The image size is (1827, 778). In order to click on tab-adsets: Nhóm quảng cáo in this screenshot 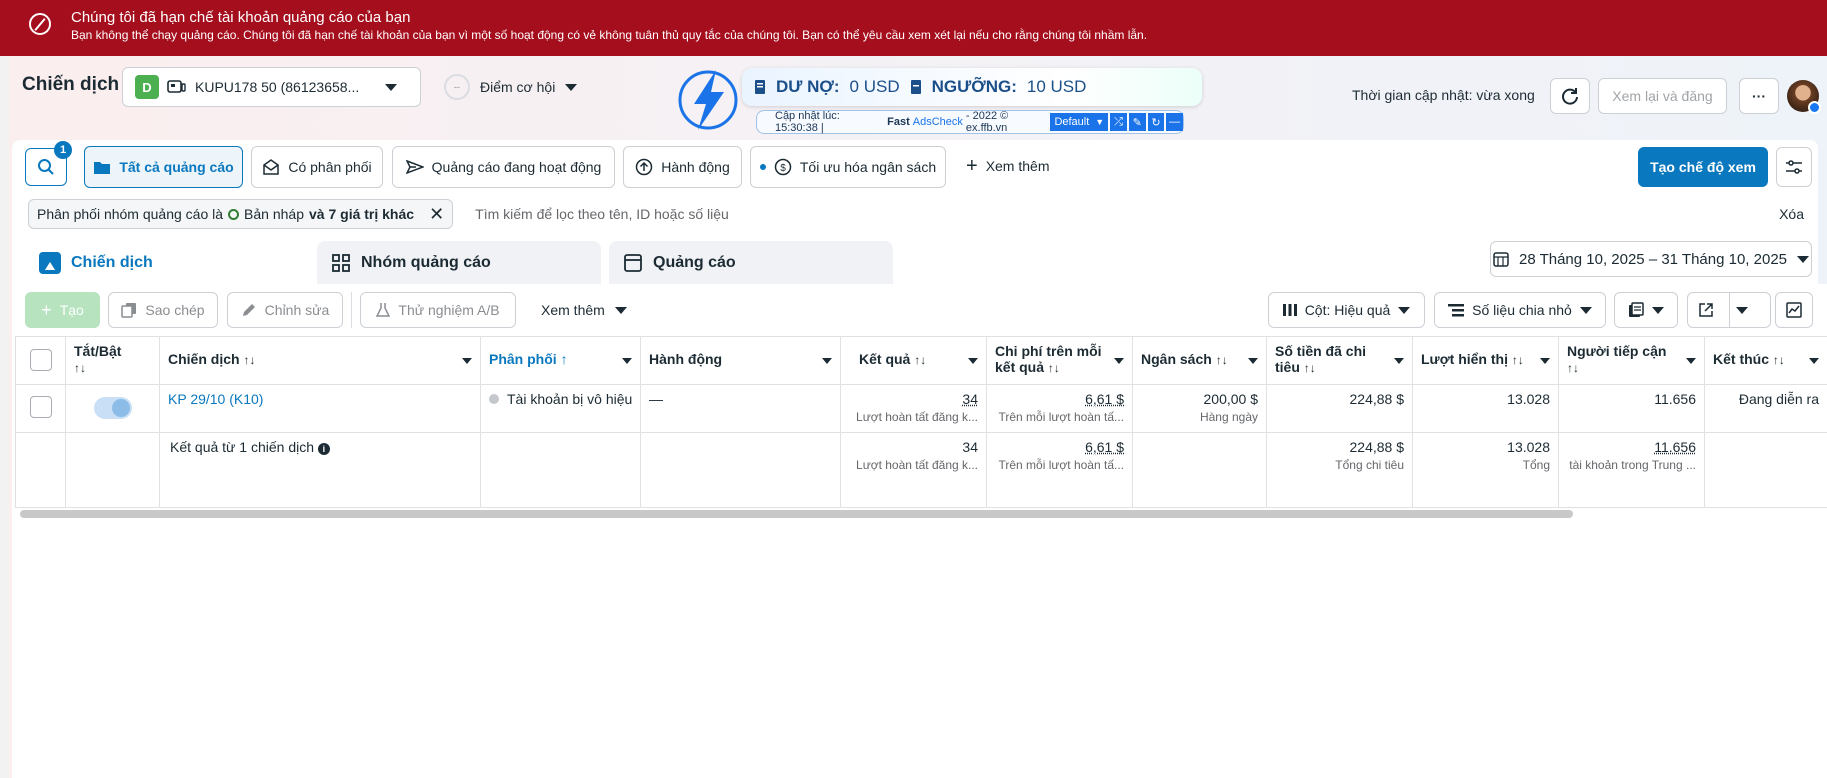, I will do `click(459, 262)`.